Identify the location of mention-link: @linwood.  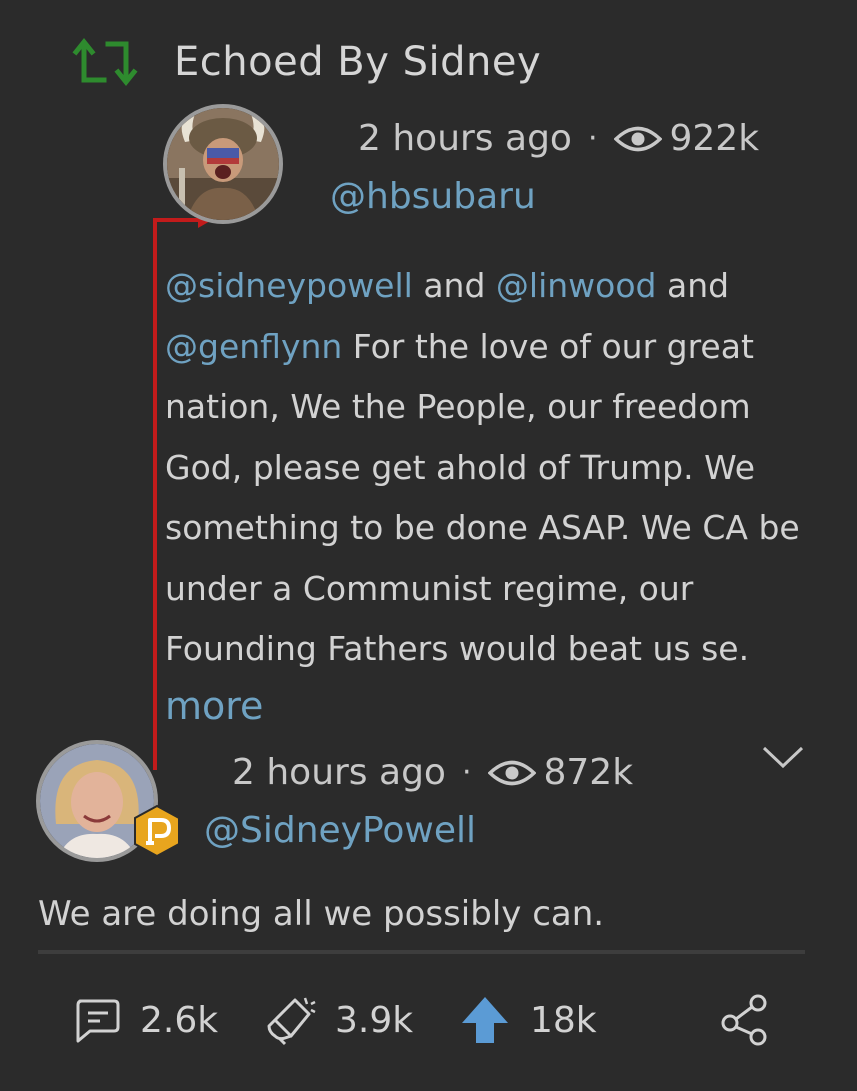
(576, 285).